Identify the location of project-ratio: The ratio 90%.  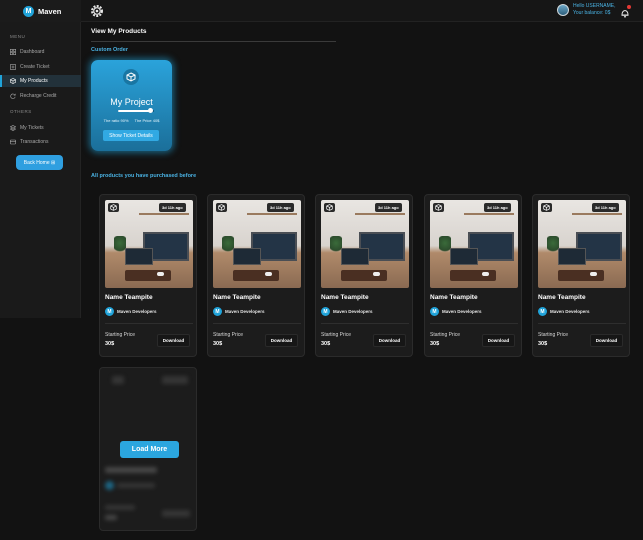
(116, 120).